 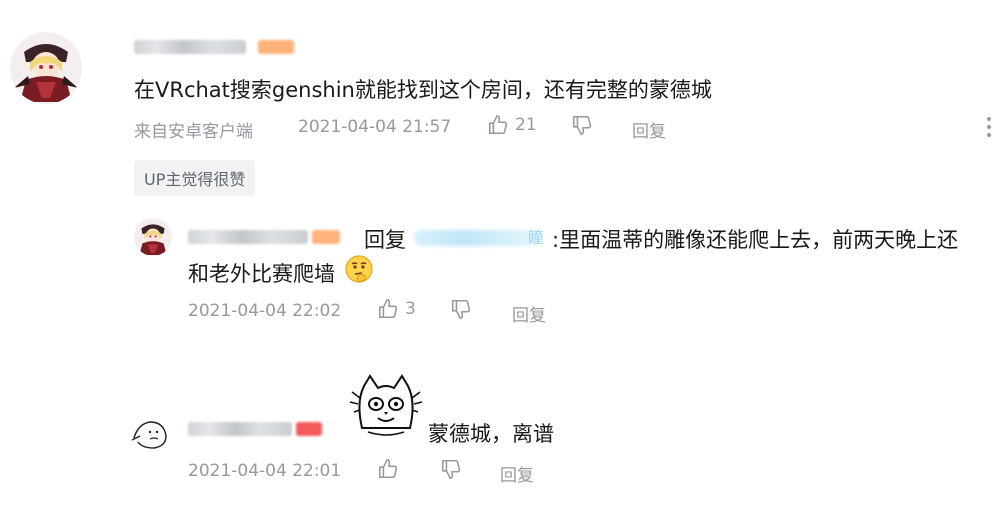 I want to click on reply-dislike-button, so click(x=461, y=309).